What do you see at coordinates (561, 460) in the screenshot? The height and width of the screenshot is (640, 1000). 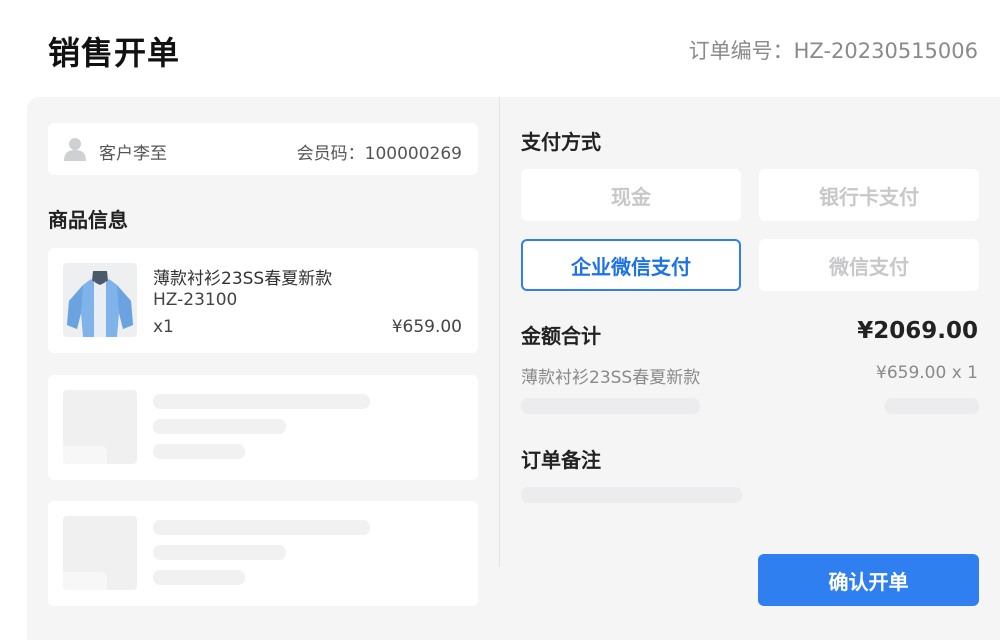 I see `remark-section-title: 订单备注` at bounding box center [561, 460].